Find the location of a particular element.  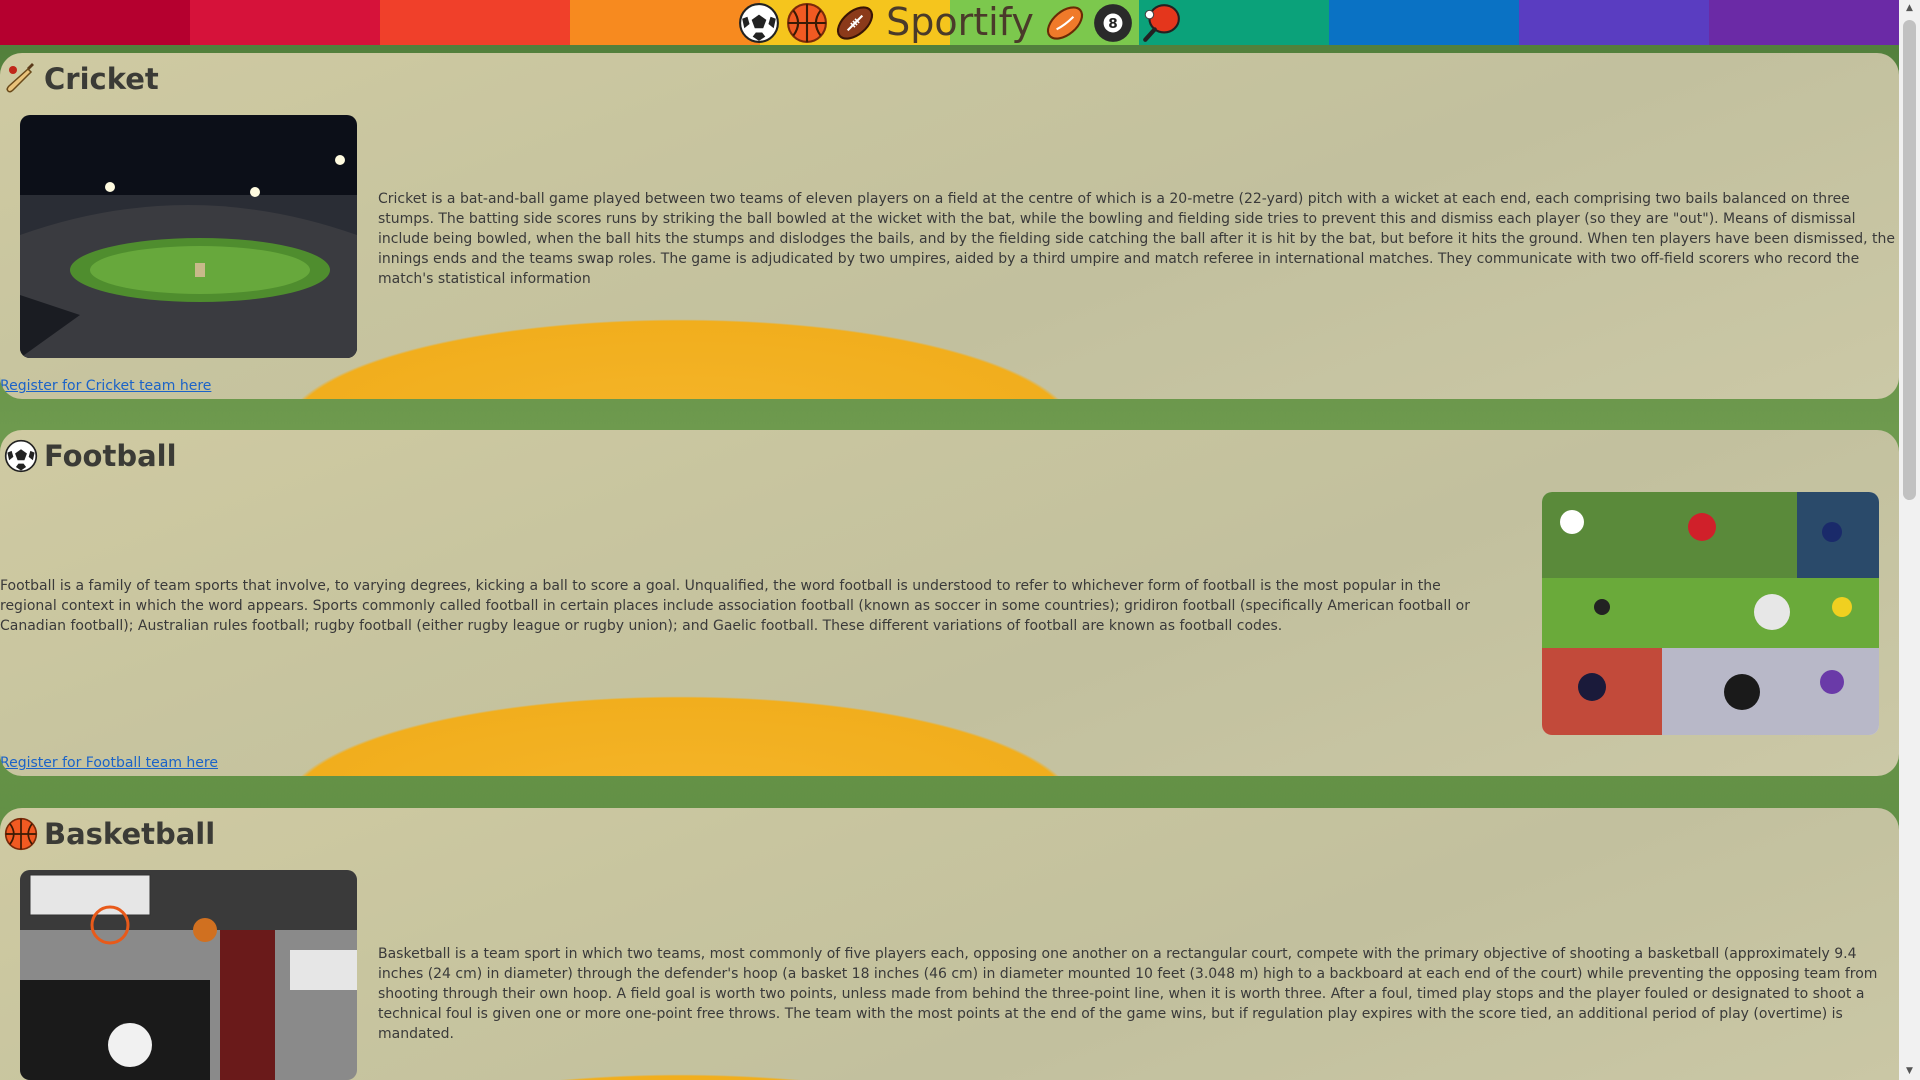

section-title: Cricket is located at coordinates (101, 79).